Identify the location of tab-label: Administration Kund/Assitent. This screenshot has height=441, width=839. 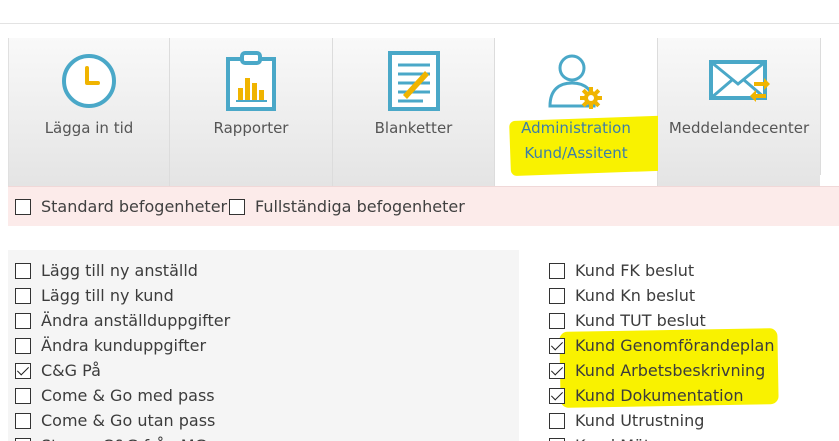
(576, 141).